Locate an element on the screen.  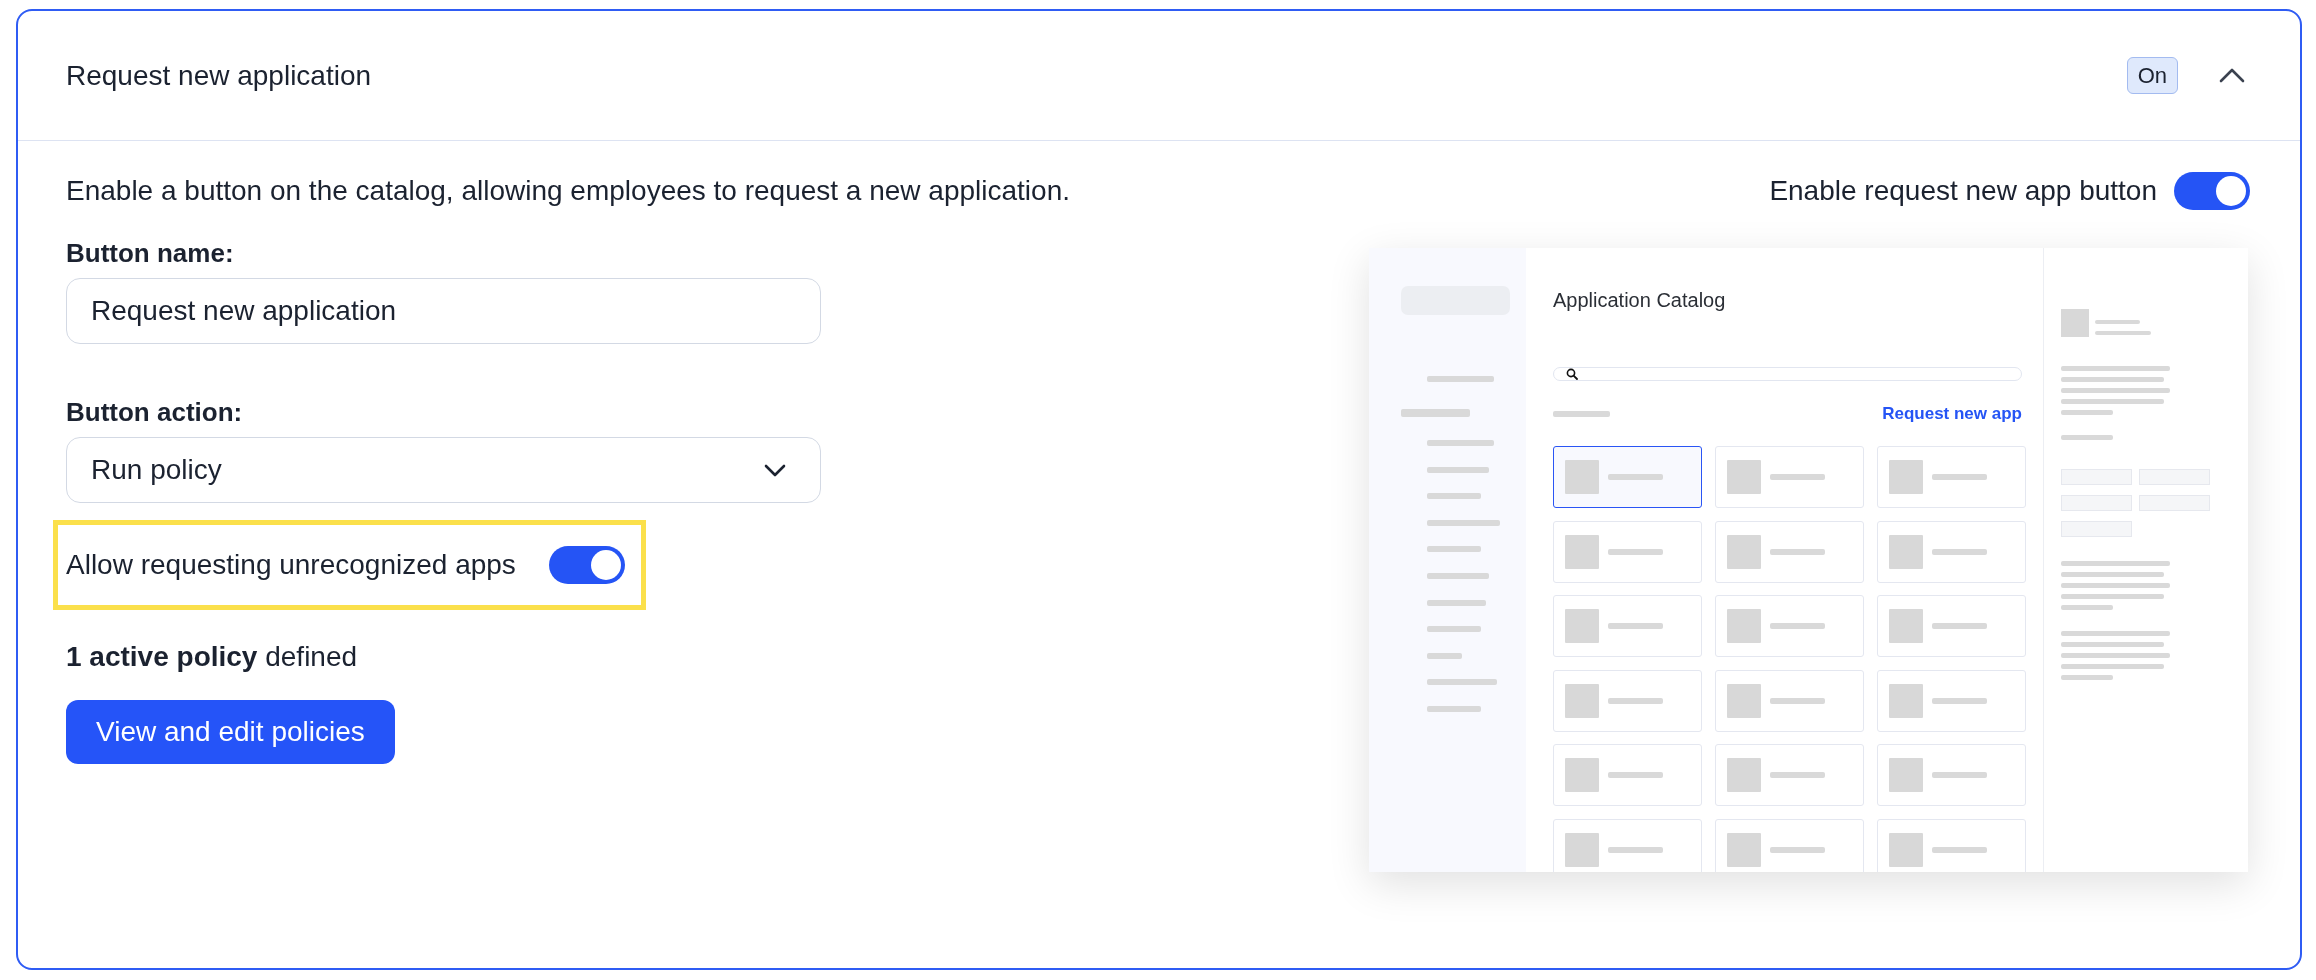
section-title: Request new application is located at coordinates (219, 75).